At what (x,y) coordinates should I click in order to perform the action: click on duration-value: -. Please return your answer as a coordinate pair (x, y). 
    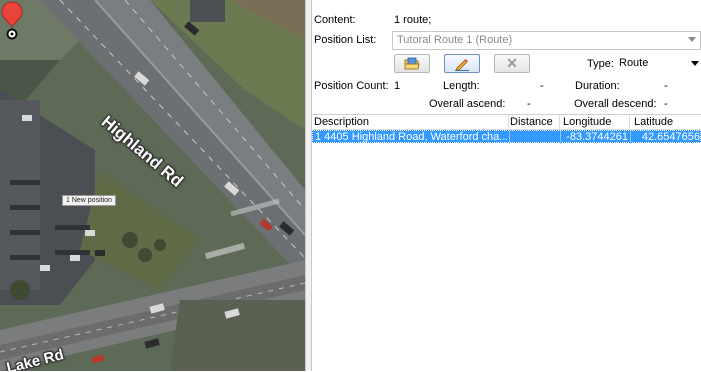
    Looking at the image, I should click on (666, 86).